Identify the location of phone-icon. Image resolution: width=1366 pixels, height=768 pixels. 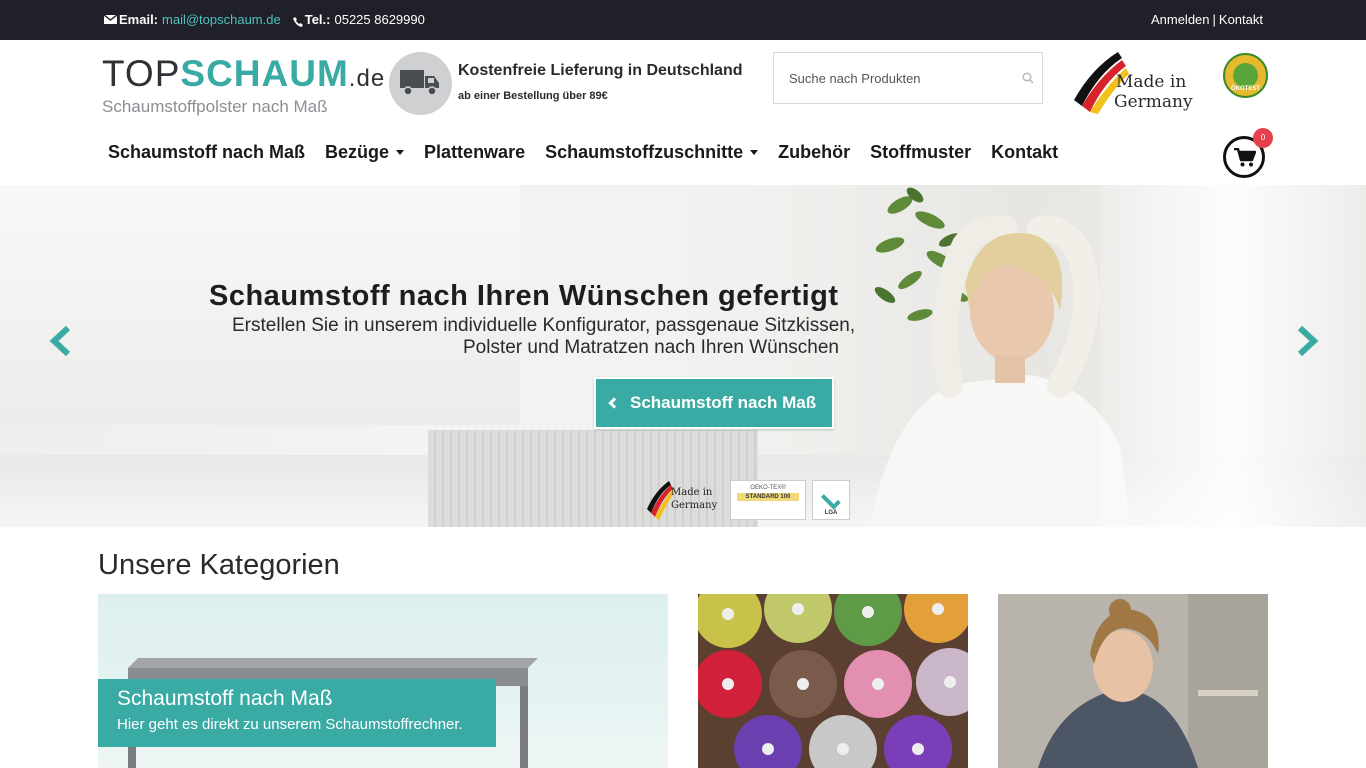
(297, 21).